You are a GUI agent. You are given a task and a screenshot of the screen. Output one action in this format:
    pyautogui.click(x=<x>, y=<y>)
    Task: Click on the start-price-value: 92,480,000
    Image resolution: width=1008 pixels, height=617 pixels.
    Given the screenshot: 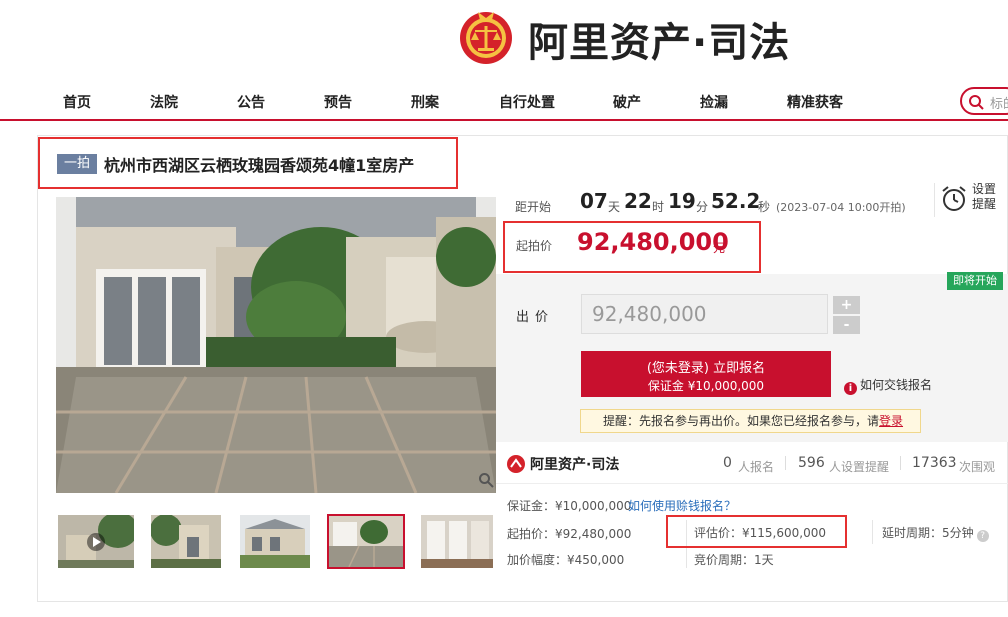 What is the action you would take?
    pyautogui.click(x=653, y=242)
    